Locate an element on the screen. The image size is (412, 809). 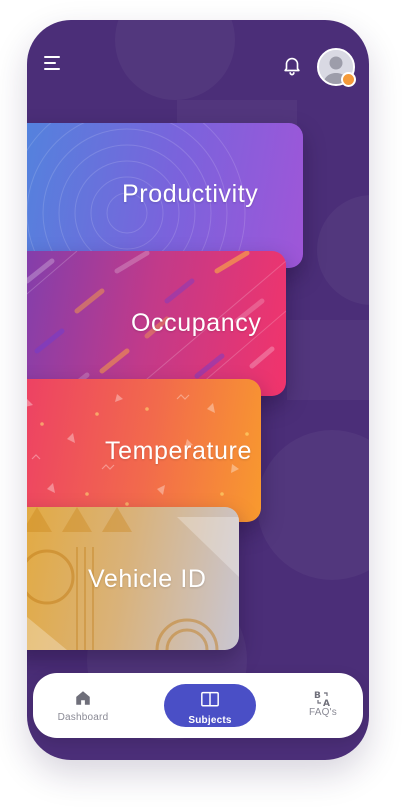
nav-dashboard: Dashboard is located at coordinates (83, 705).